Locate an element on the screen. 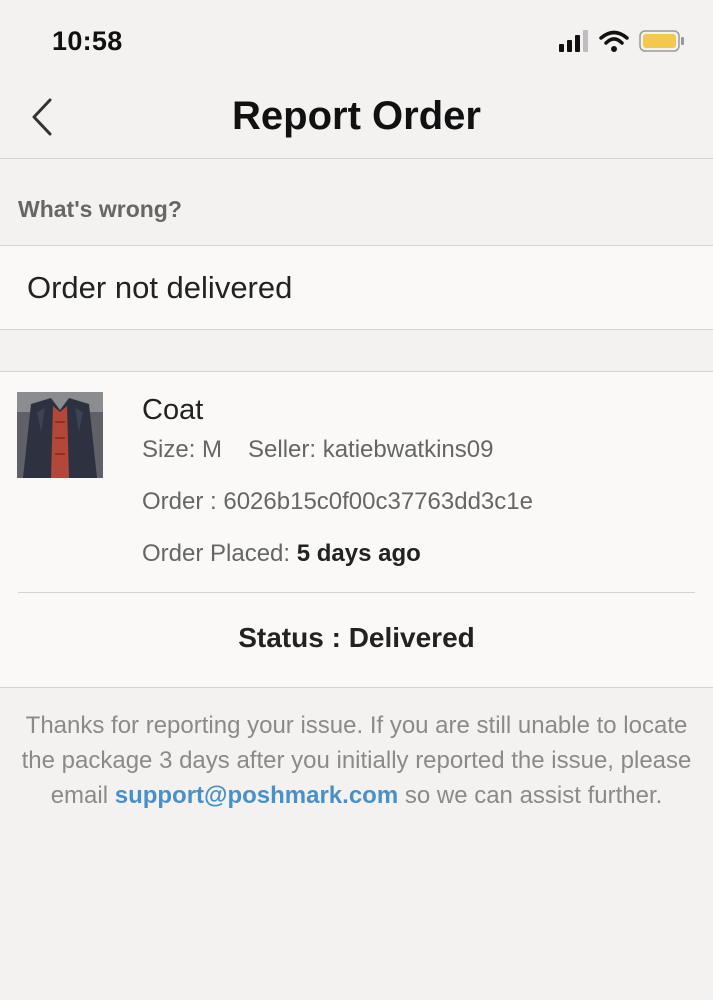 This screenshot has width=713, height=1000. order-placed-value: 5 days ago is located at coordinates (358, 553).